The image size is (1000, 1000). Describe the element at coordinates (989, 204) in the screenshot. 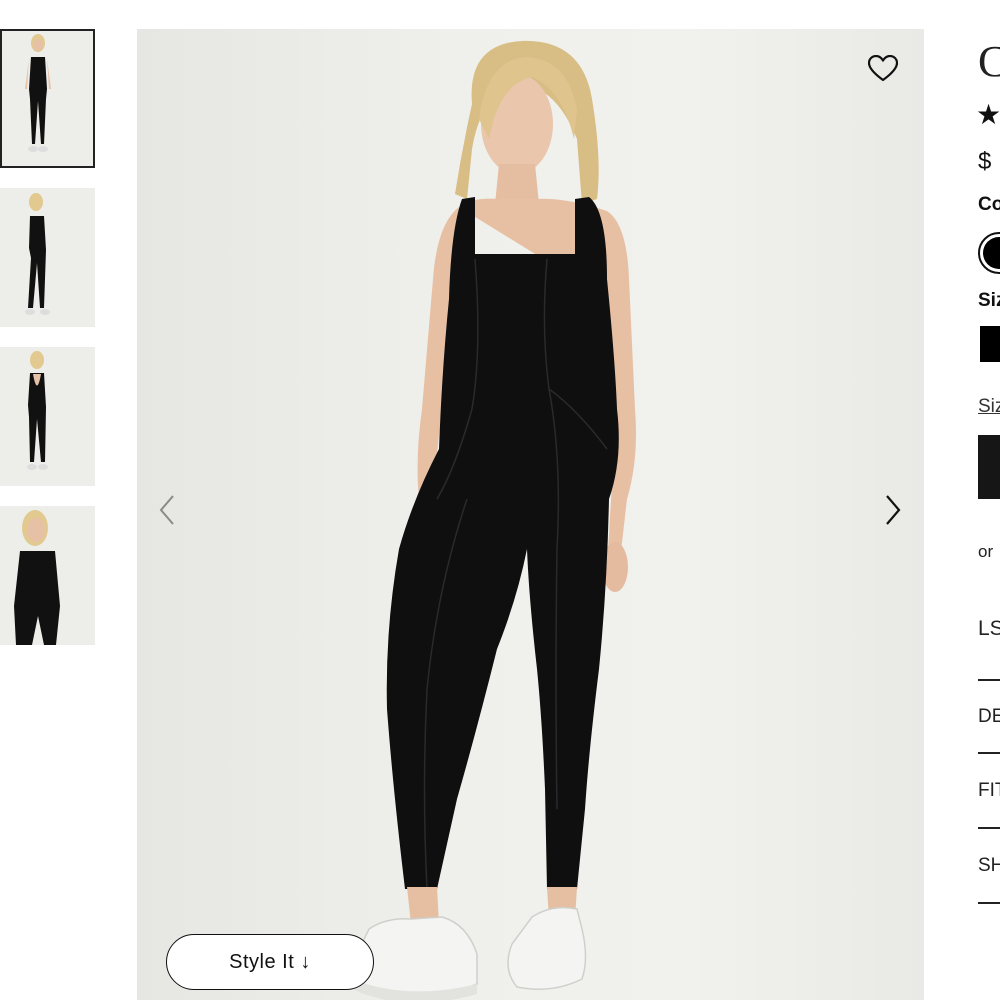

I see `color-label: Co` at that location.